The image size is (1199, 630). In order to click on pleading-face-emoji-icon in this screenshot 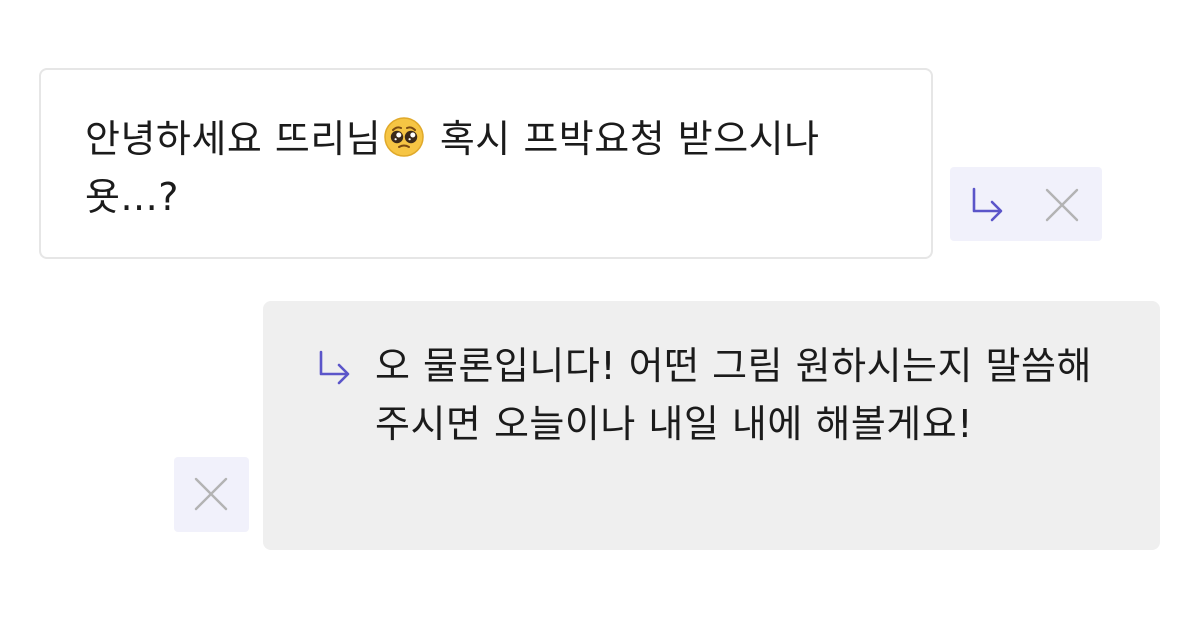, I will do `click(404, 137)`.